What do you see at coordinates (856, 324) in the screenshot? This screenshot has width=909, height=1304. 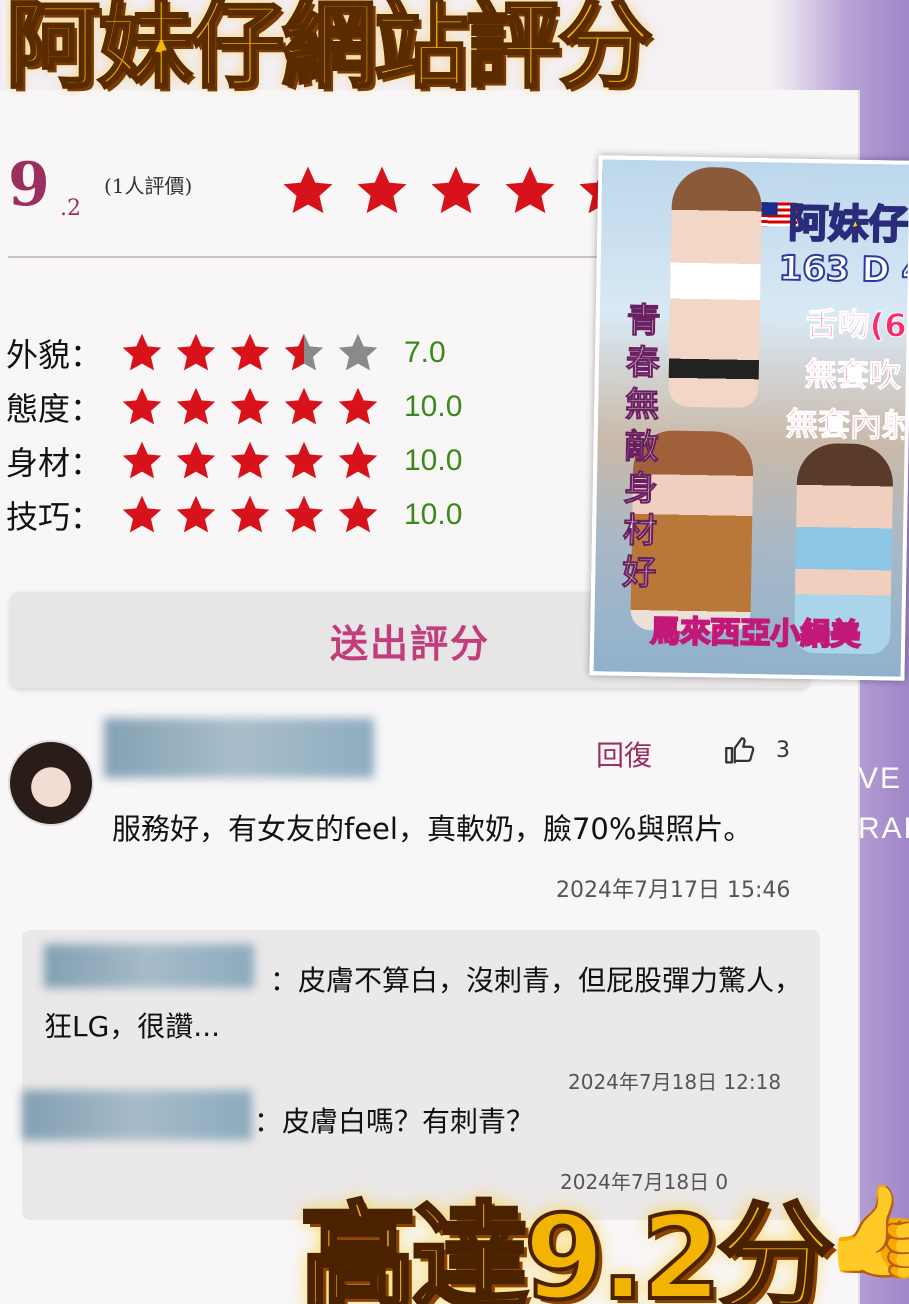 I see `promo-line: 舌吻(6` at bounding box center [856, 324].